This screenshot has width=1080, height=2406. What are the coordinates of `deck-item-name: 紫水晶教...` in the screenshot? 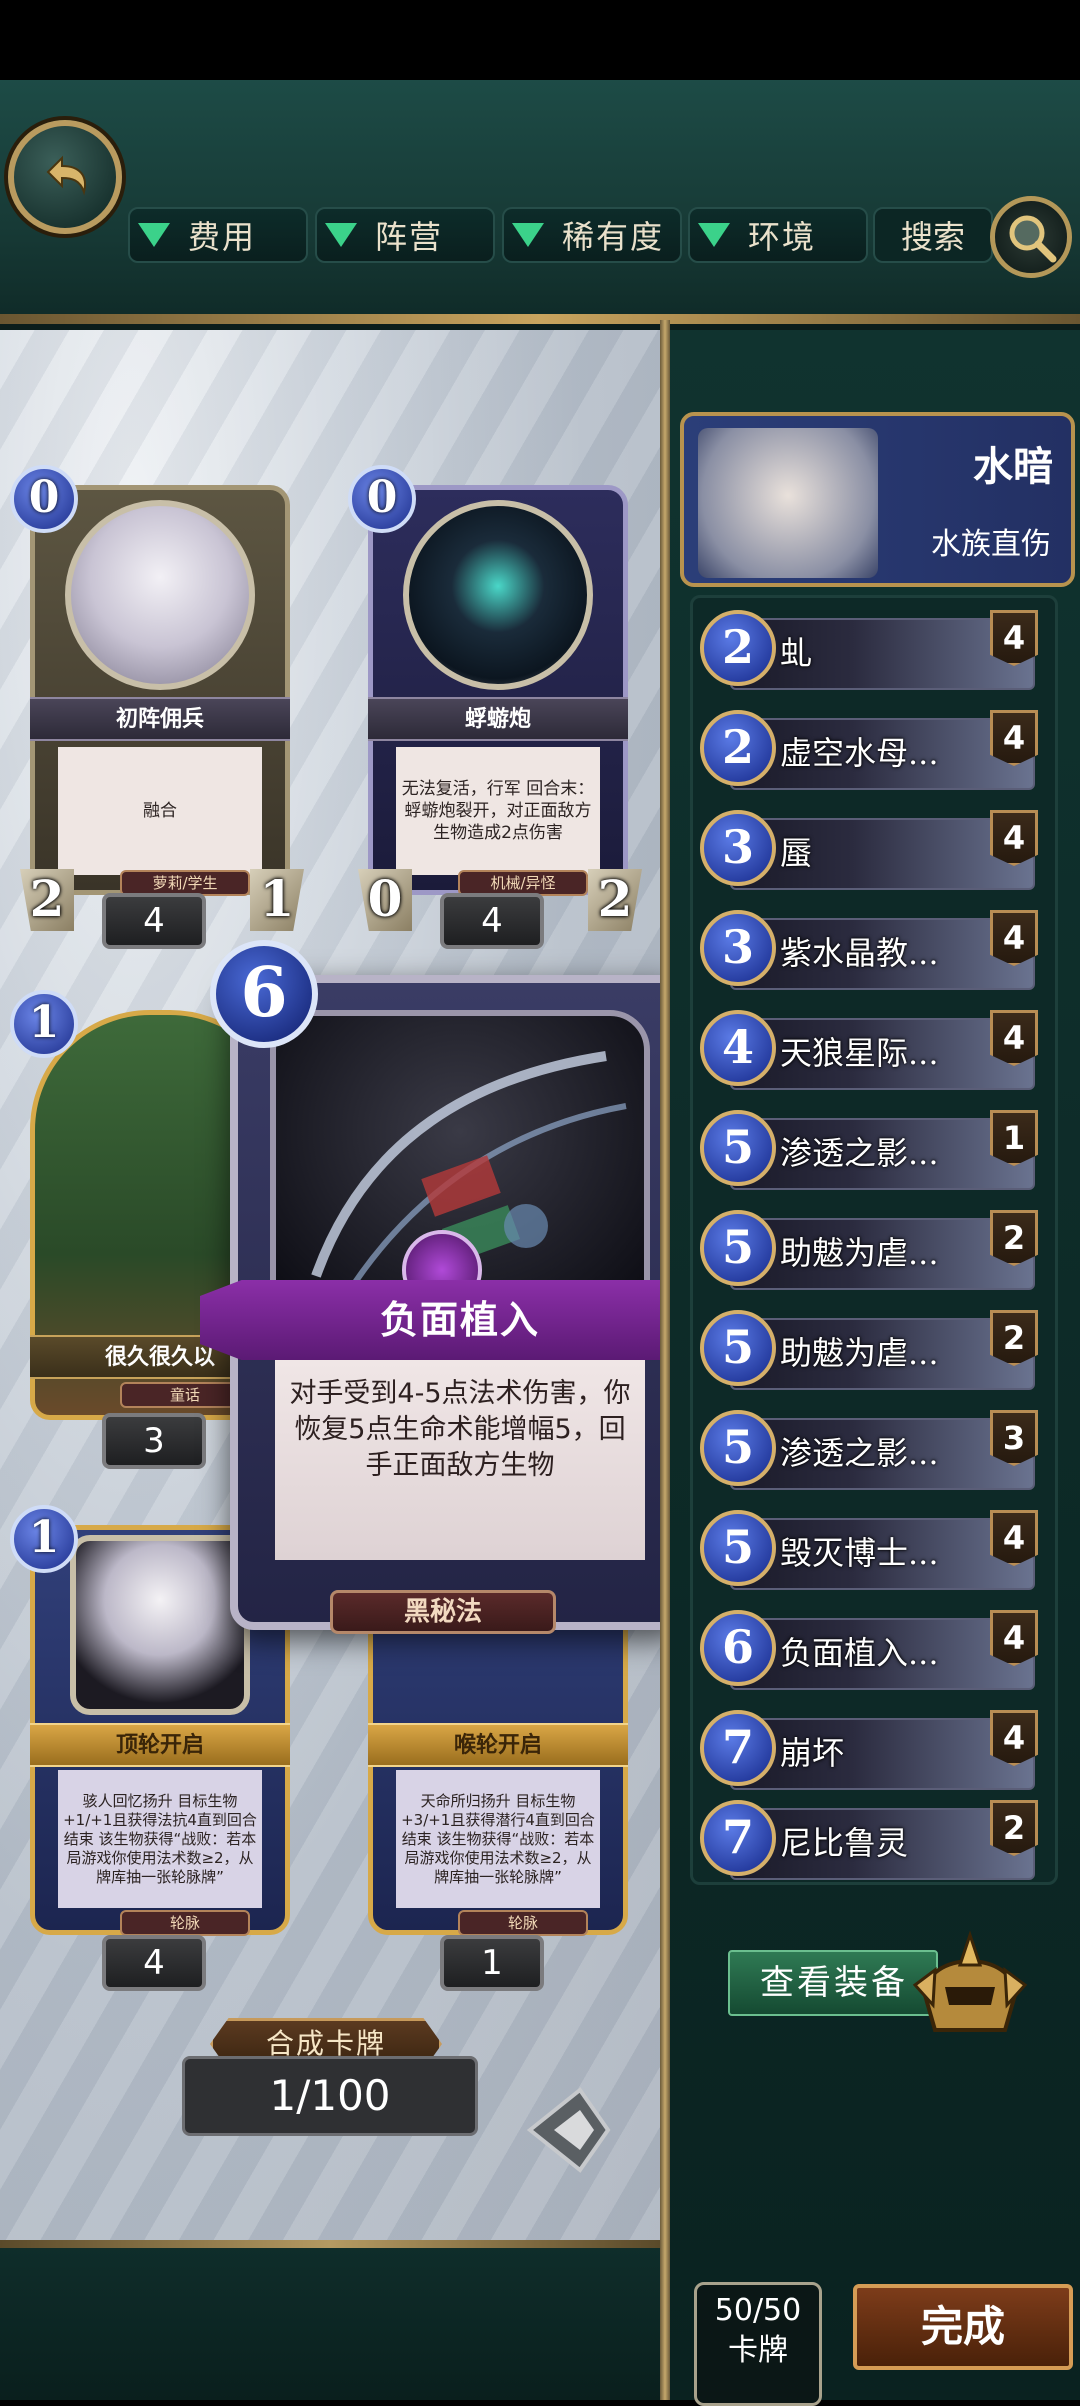 It's located at (859, 953).